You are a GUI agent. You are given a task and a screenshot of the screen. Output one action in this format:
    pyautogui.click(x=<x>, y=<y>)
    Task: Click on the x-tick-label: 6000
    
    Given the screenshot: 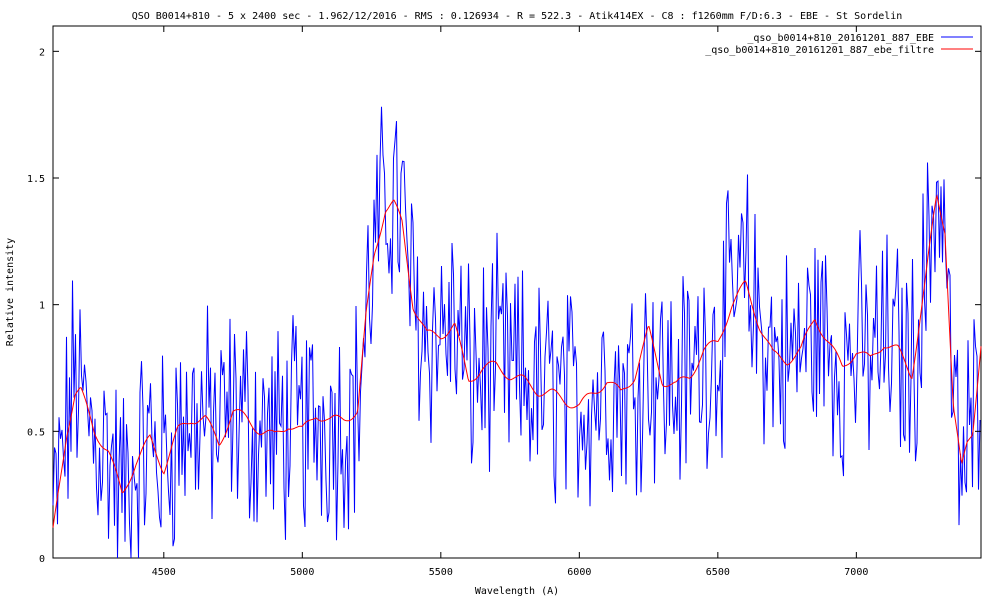 What is the action you would take?
    pyautogui.click(x=579, y=572)
    